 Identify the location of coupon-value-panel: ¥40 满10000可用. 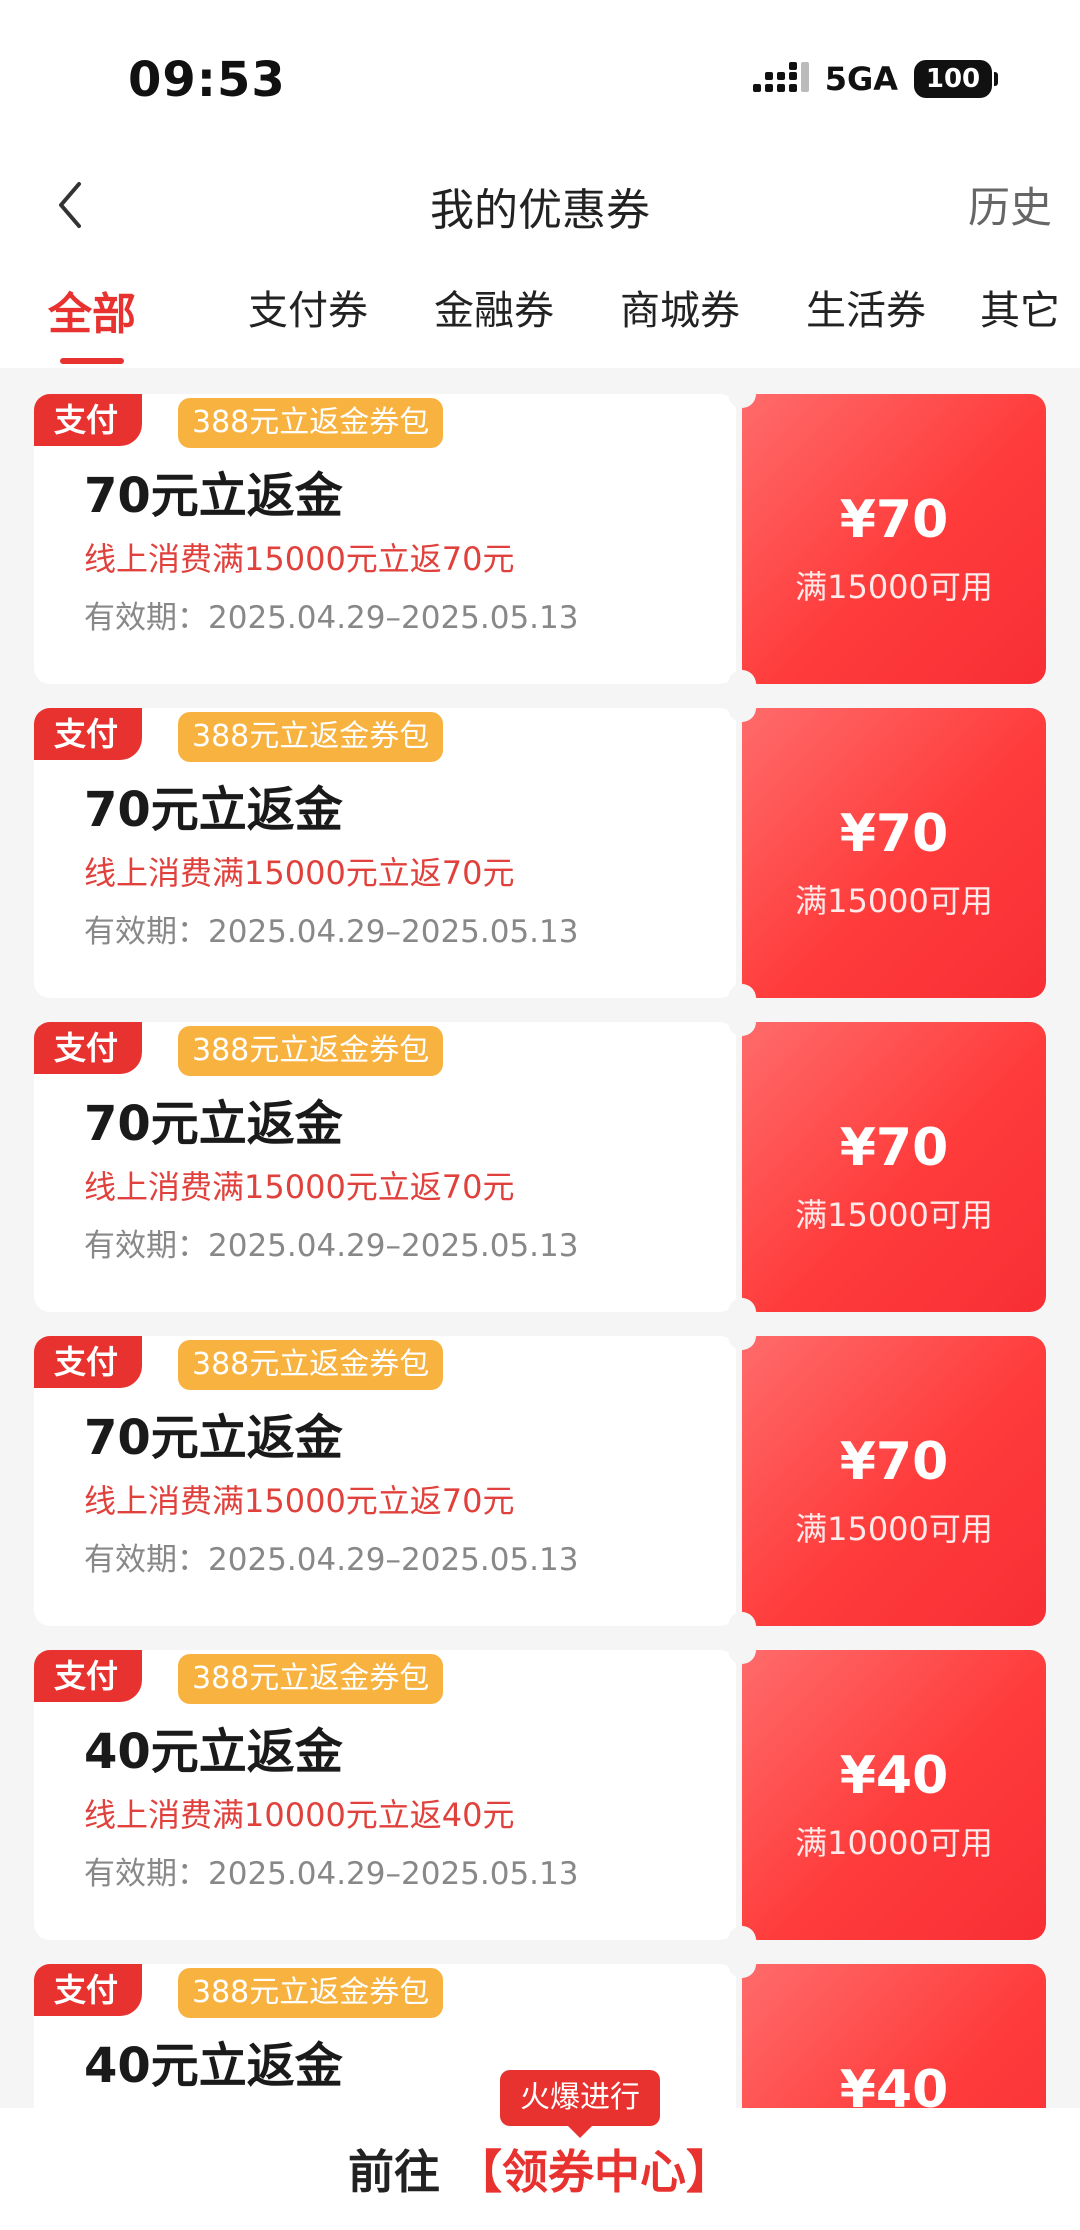
(887, 1795).